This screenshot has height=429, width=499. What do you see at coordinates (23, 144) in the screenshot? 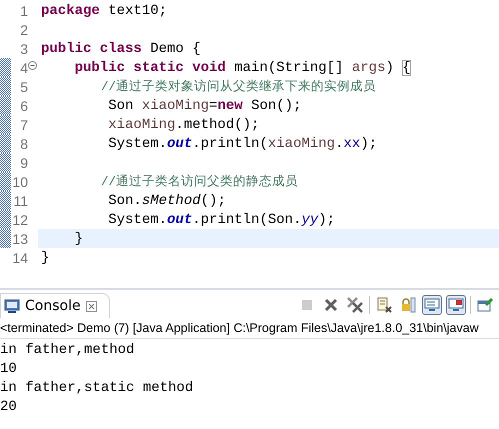
I see `line-number: 8` at bounding box center [23, 144].